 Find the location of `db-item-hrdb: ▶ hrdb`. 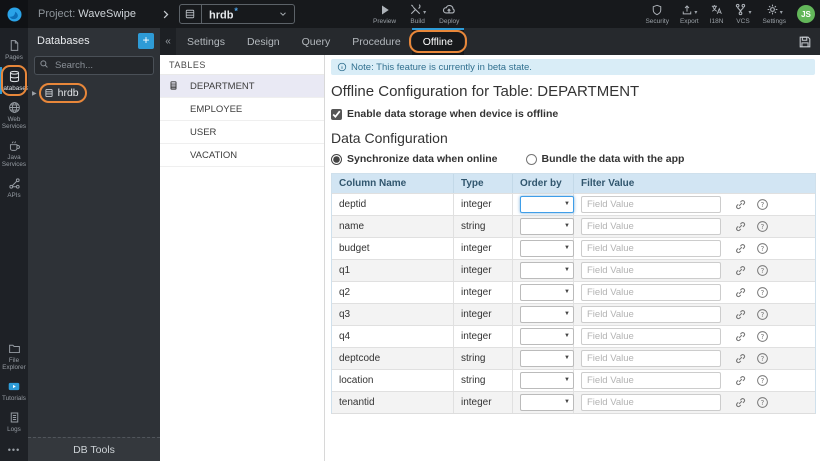

db-item-hrdb: ▶ hrdb is located at coordinates (94, 93).